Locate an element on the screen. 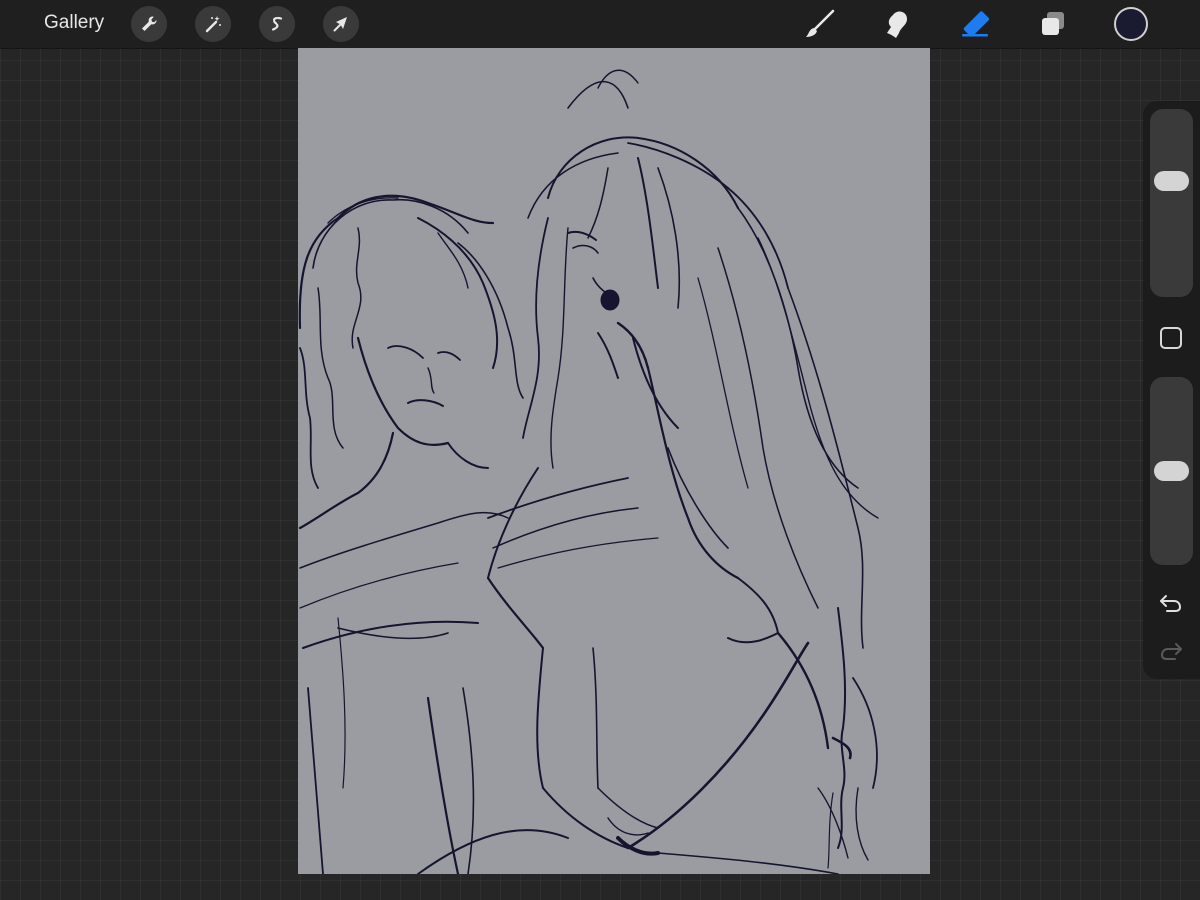 The height and width of the screenshot is (900, 1200). brush-size-thumb is located at coordinates (1171, 181).